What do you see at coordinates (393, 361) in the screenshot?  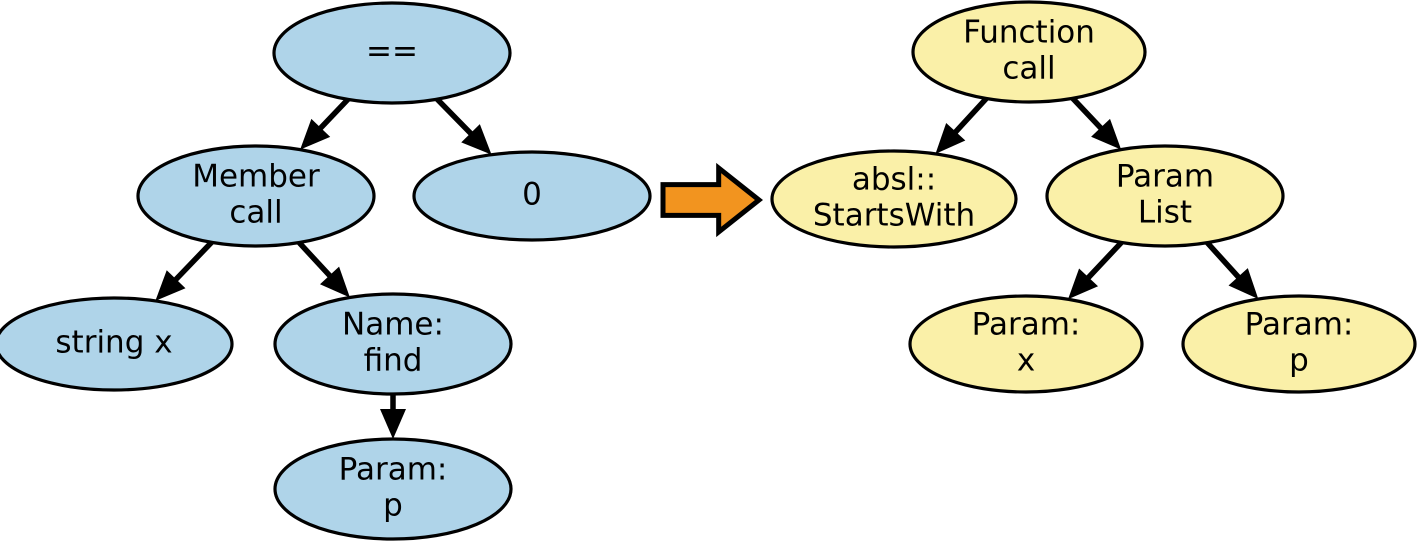 I see `node-label-namefind: find` at bounding box center [393, 361].